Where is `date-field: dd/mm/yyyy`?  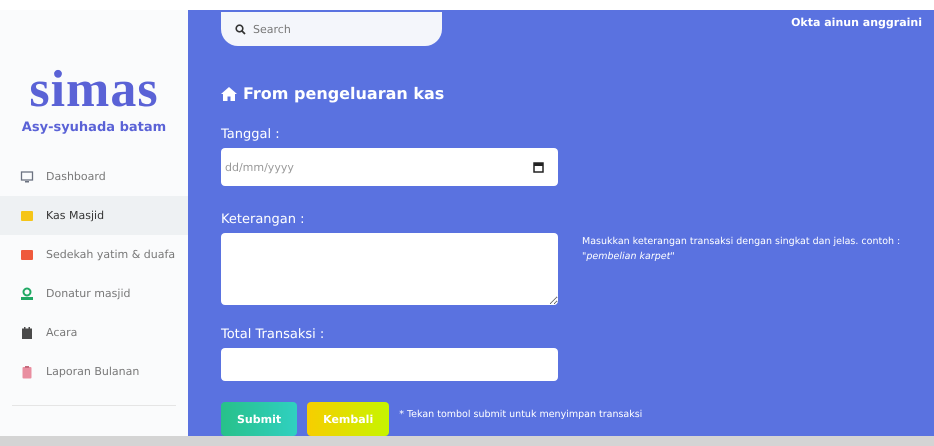 date-field: dd/mm/yyyy is located at coordinates (389, 167).